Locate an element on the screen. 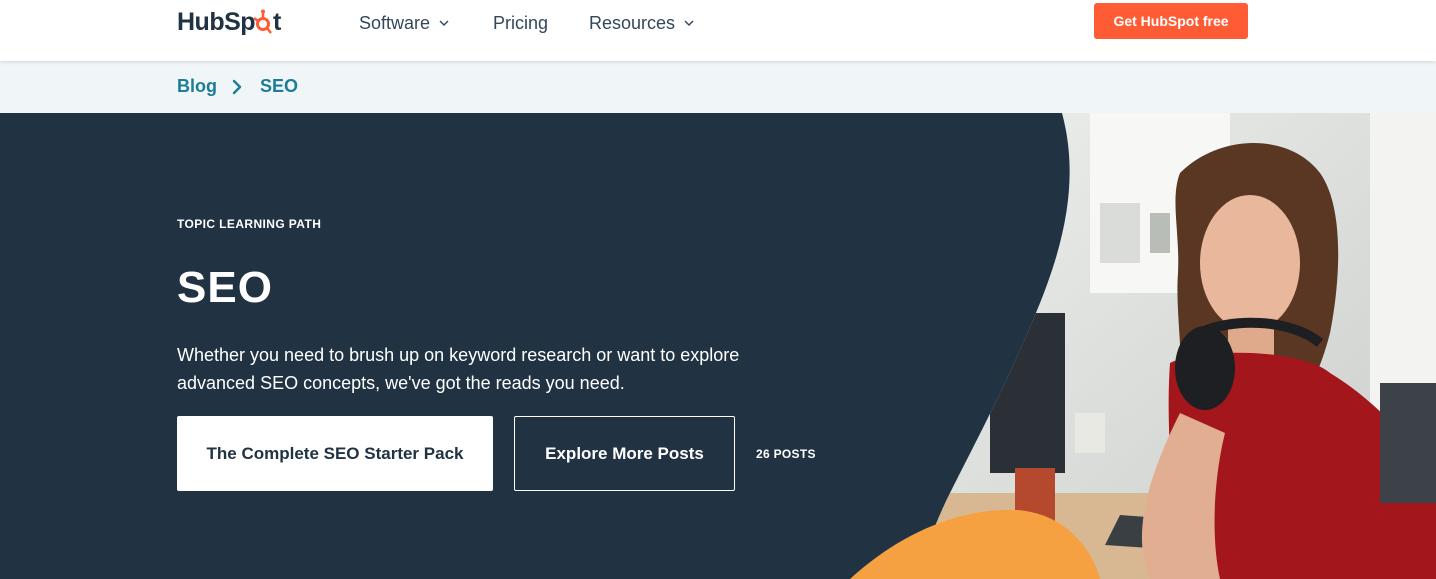 The width and height of the screenshot is (1436, 579). nav-item-label: Resources is located at coordinates (632, 22).